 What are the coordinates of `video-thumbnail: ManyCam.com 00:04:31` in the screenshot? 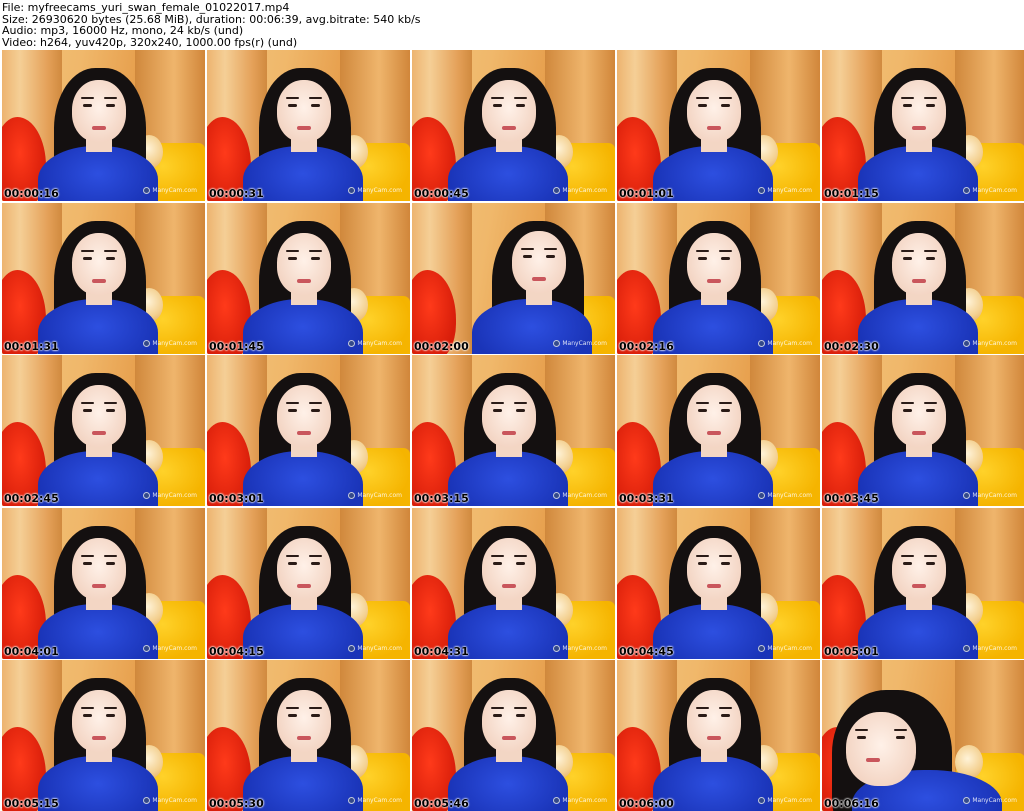 It's located at (513, 583).